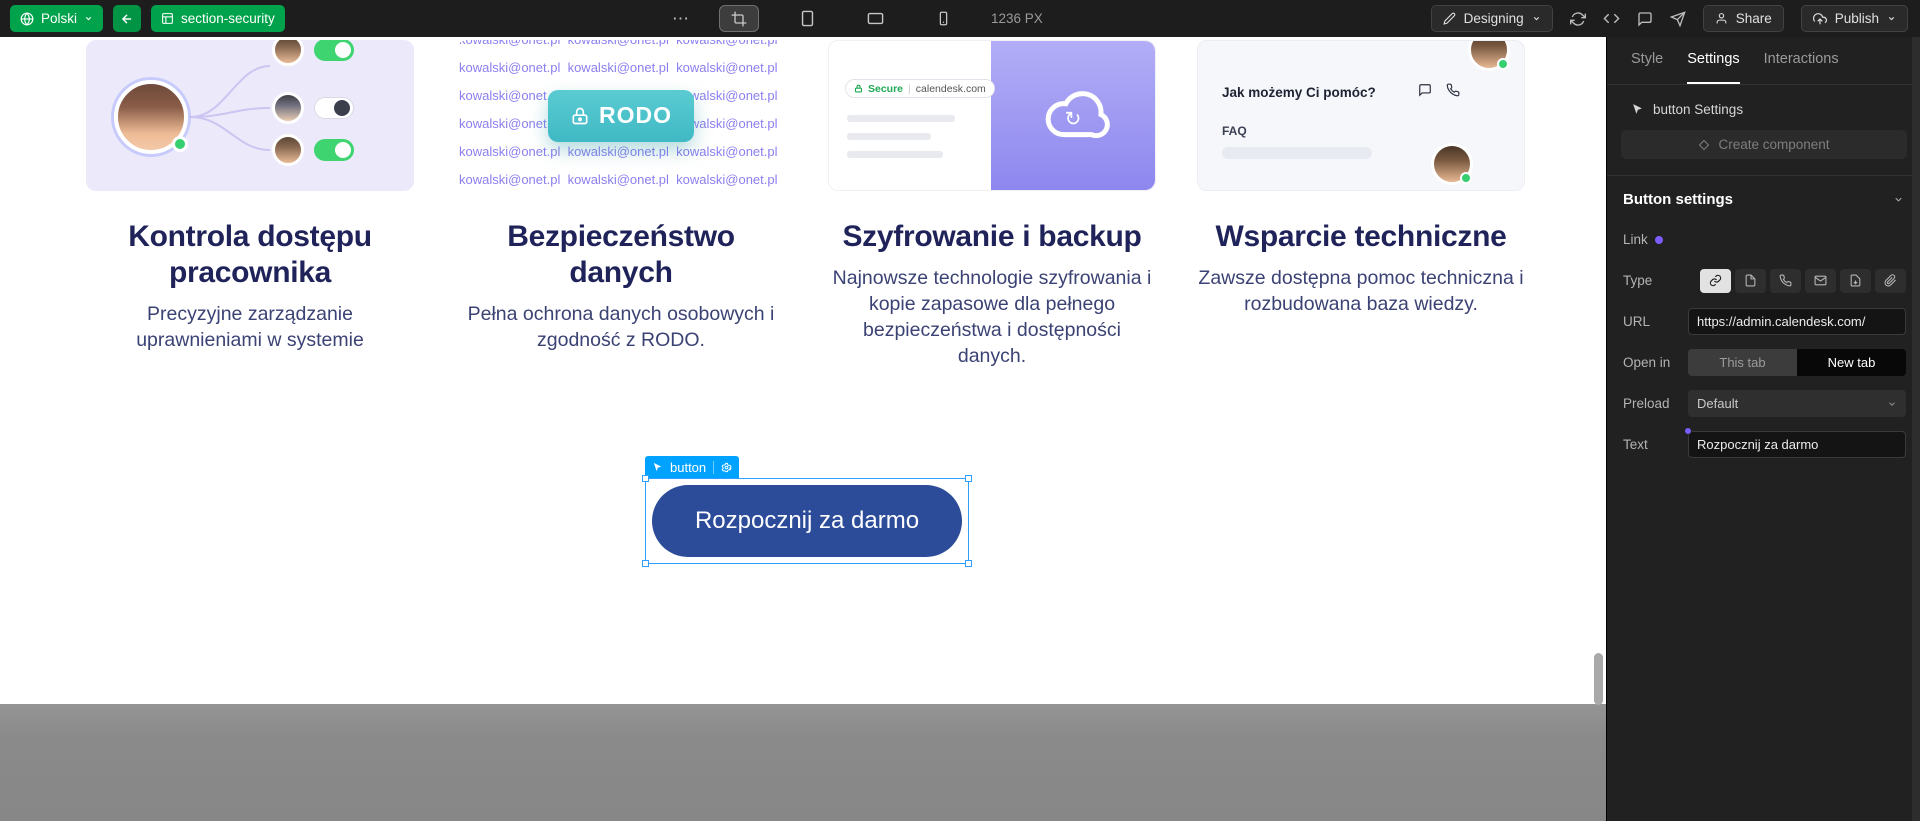 This screenshot has height=821, width=1920. I want to click on breakpoint-phone-button, so click(943, 18).